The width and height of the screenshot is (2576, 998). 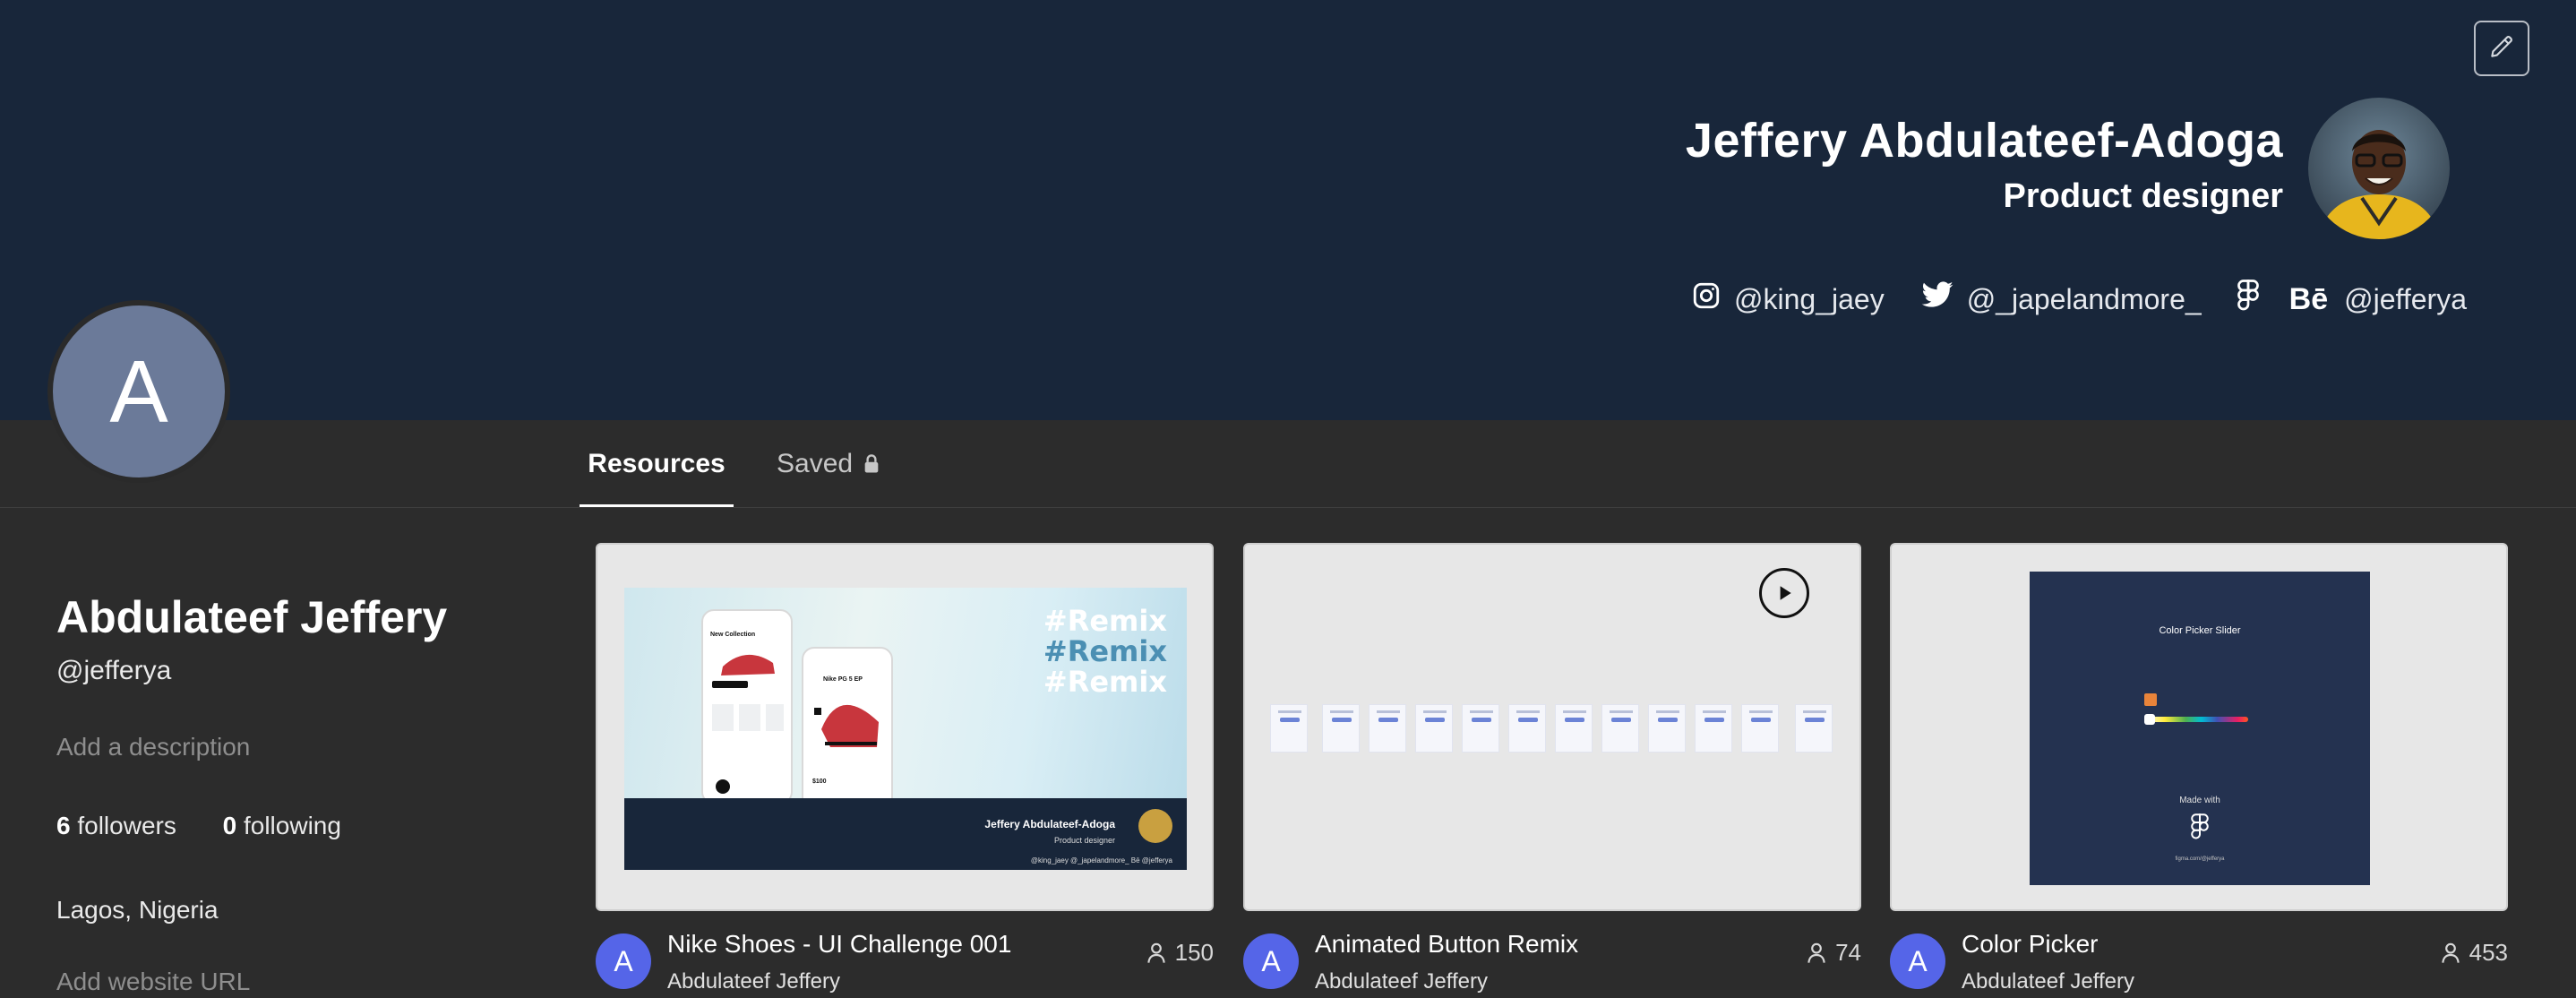 I want to click on tab-saved-label: Saved, so click(x=815, y=463).